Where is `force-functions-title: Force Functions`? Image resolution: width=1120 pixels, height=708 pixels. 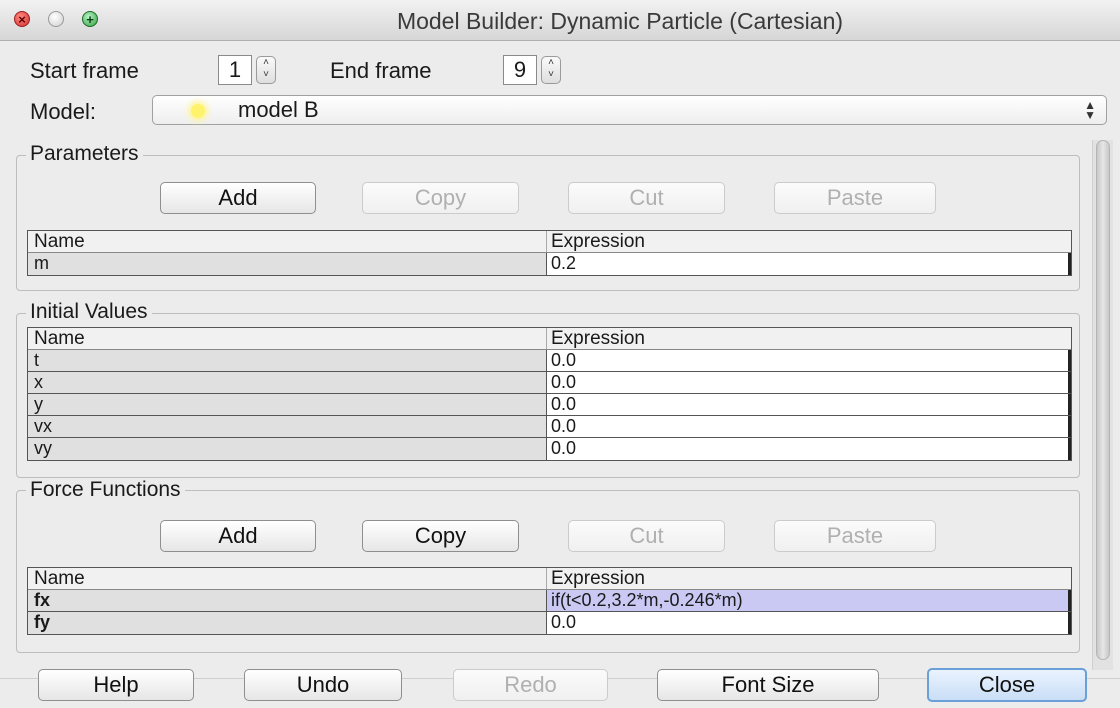 force-functions-title: Force Functions is located at coordinates (105, 490).